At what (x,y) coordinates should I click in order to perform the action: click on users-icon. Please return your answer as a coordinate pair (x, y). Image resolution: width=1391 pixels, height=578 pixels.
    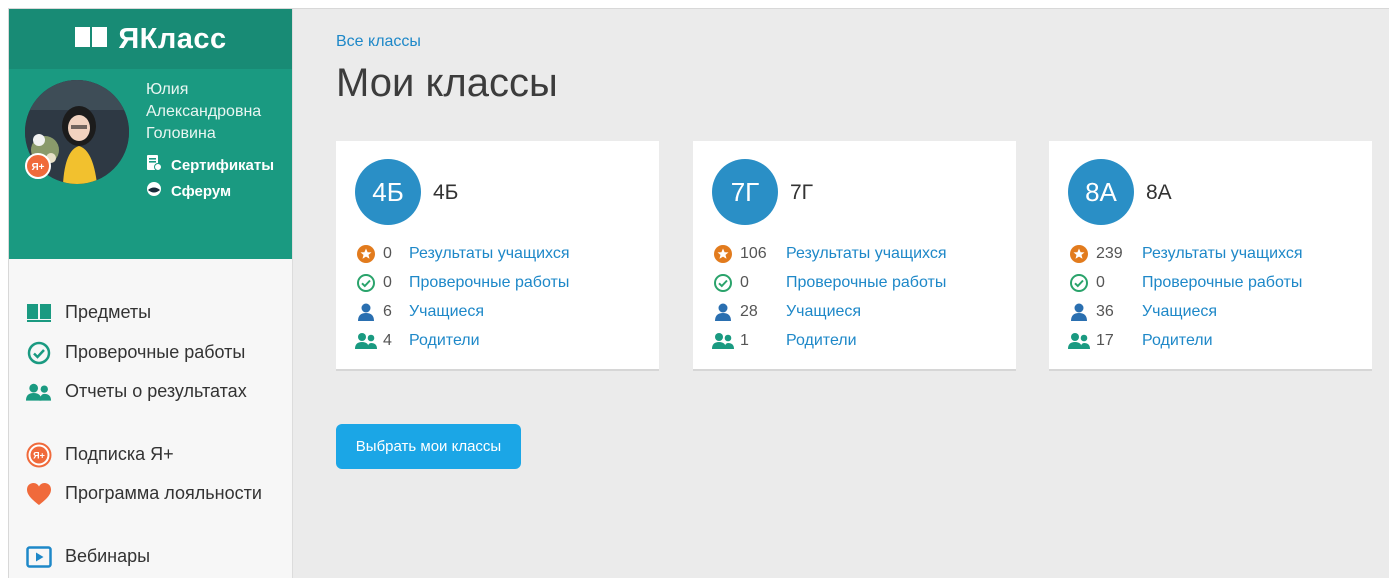
    Looking at the image, I should click on (38, 391).